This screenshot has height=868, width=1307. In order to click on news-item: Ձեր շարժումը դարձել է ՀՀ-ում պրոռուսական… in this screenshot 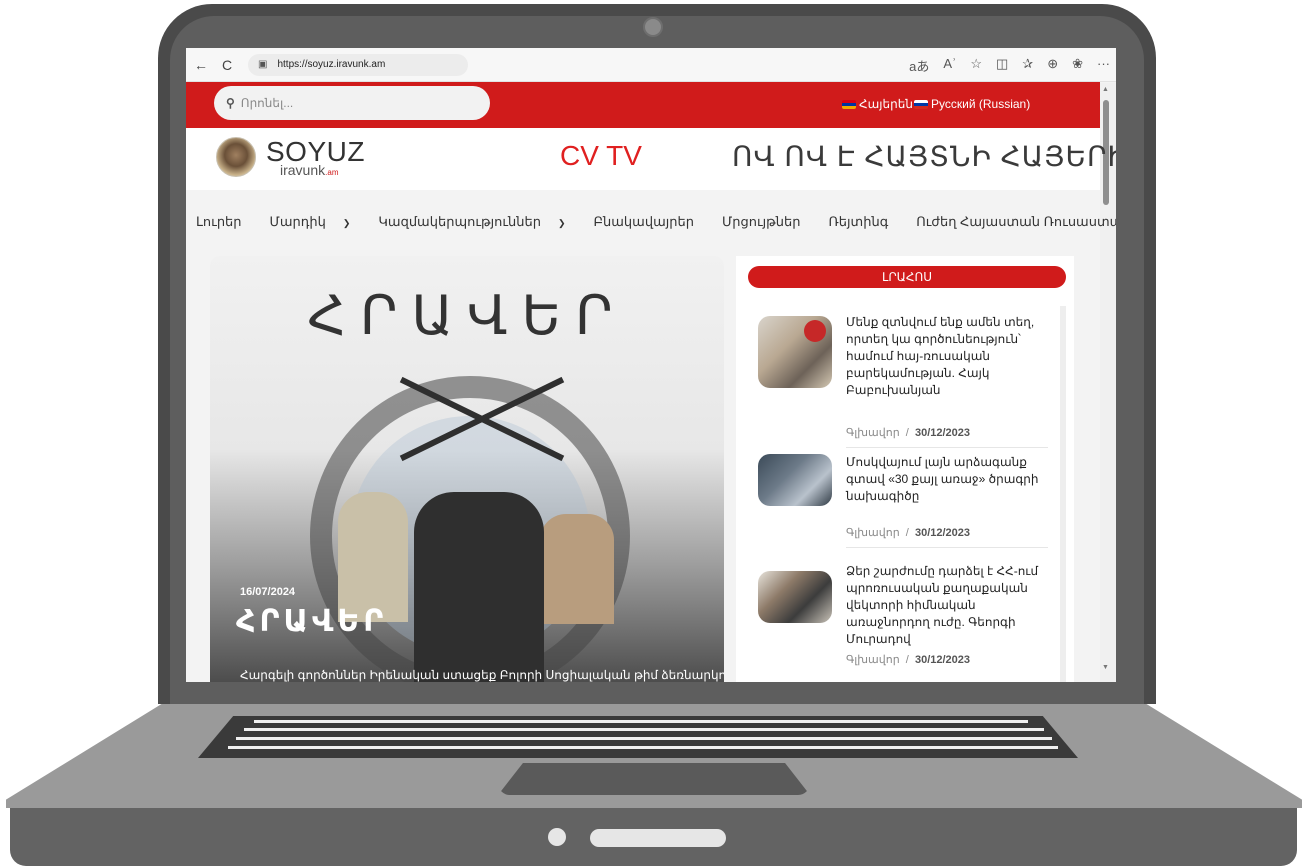, I will do `click(903, 622)`.